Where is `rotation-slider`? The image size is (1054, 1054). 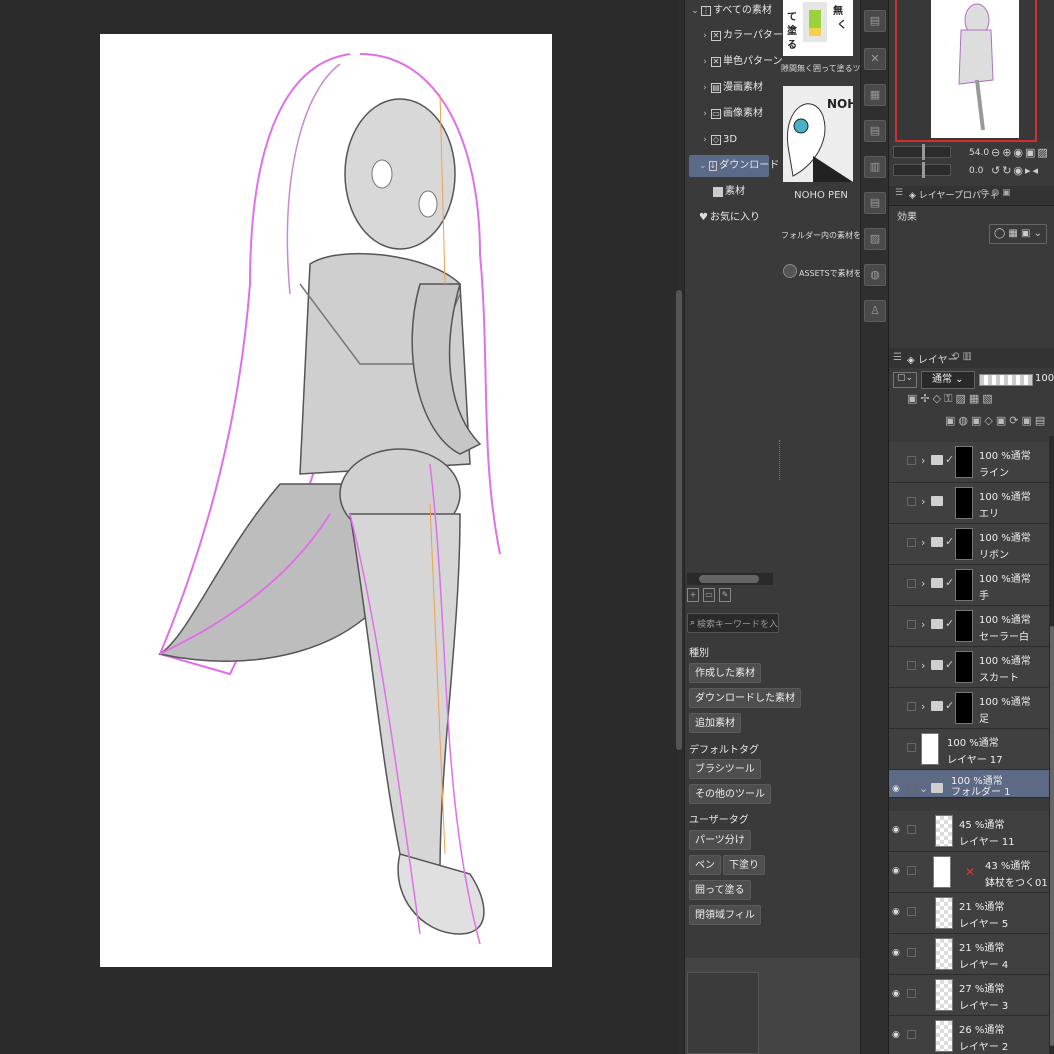 rotation-slider is located at coordinates (922, 170).